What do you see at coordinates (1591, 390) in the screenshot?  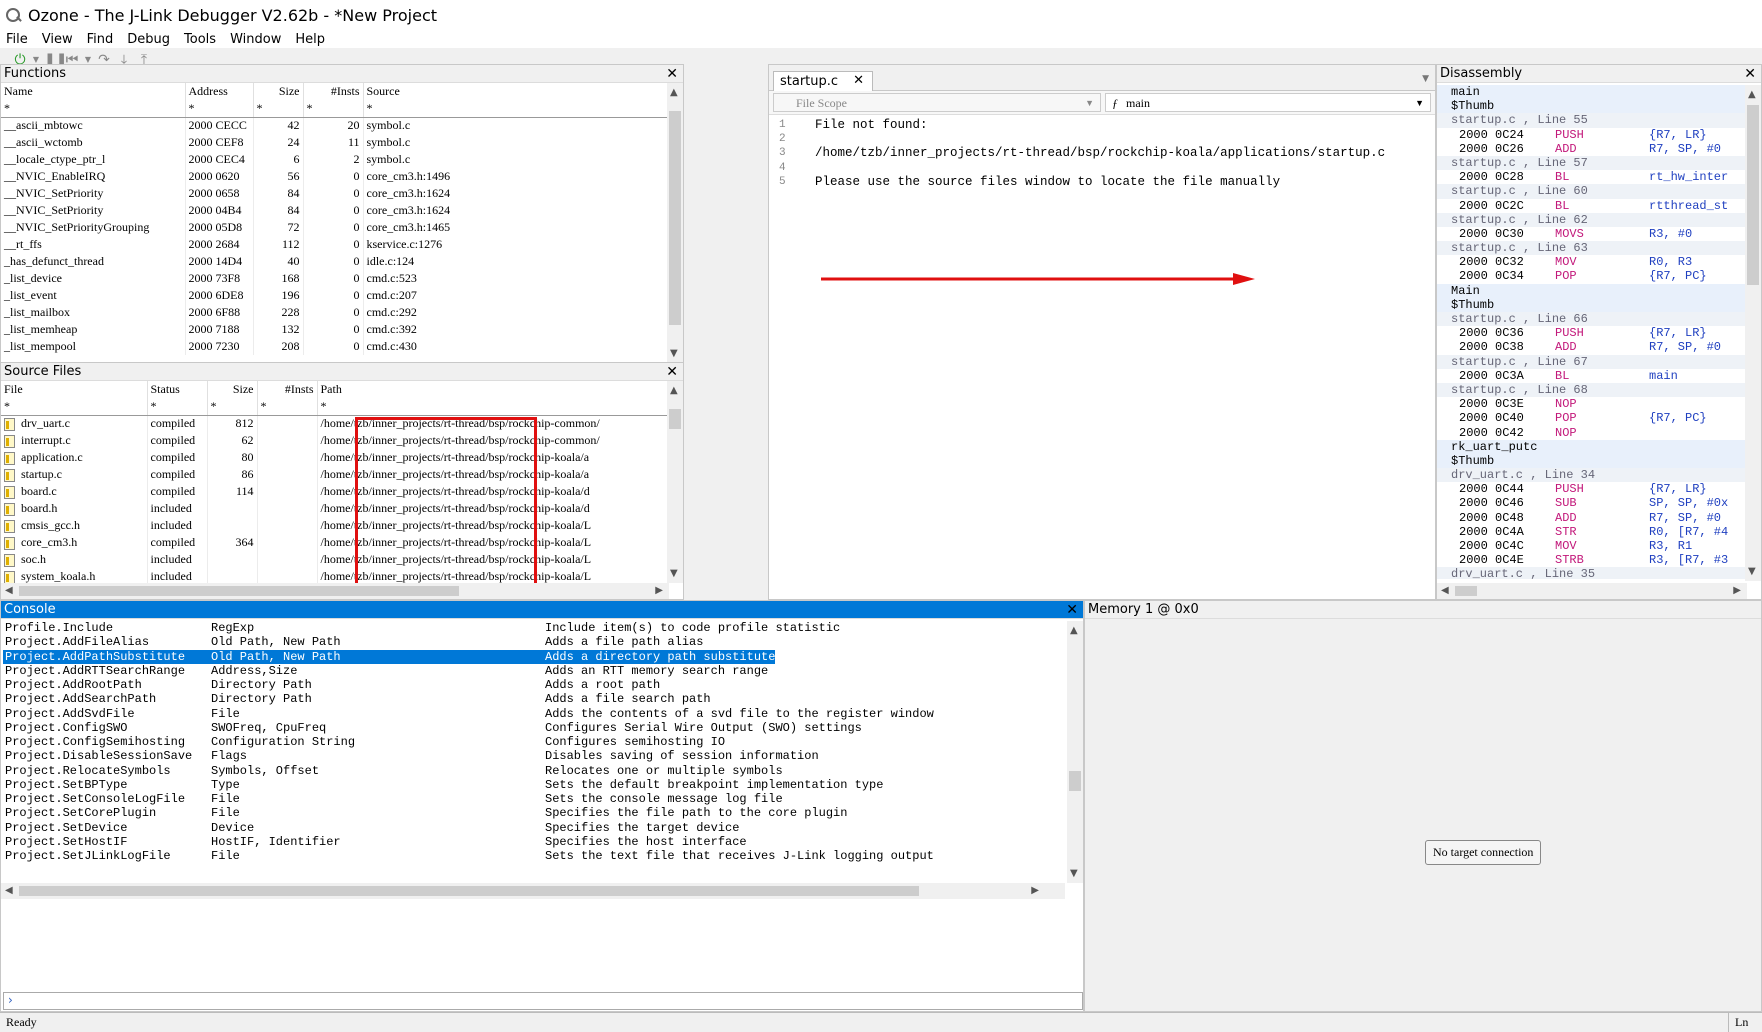 I see `disassembly-source-ref: startup.c , Line 68` at bounding box center [1591, 390].